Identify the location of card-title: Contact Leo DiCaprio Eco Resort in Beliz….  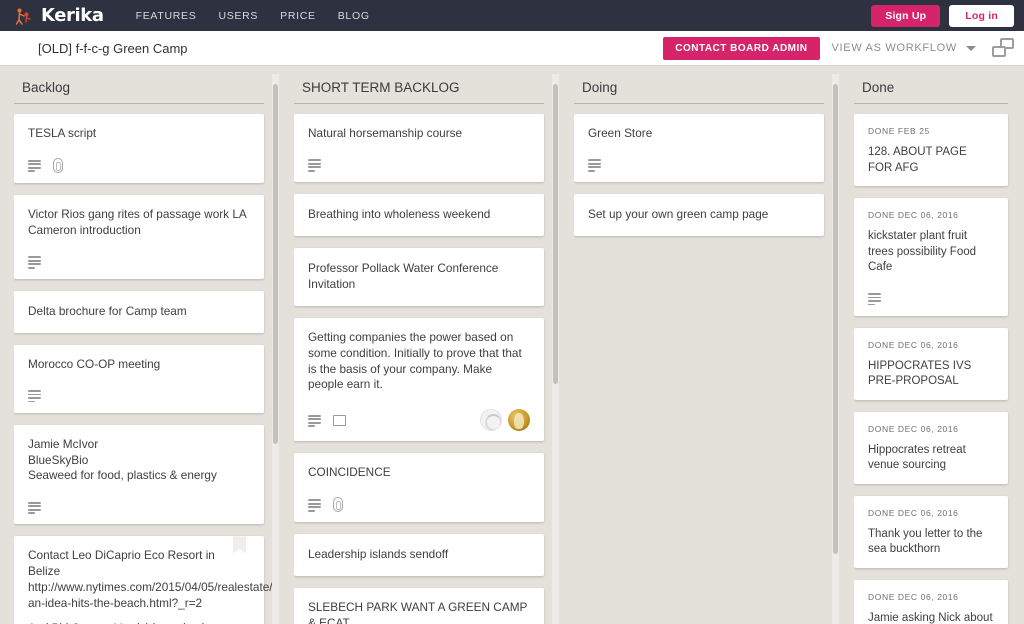
(150, 579).